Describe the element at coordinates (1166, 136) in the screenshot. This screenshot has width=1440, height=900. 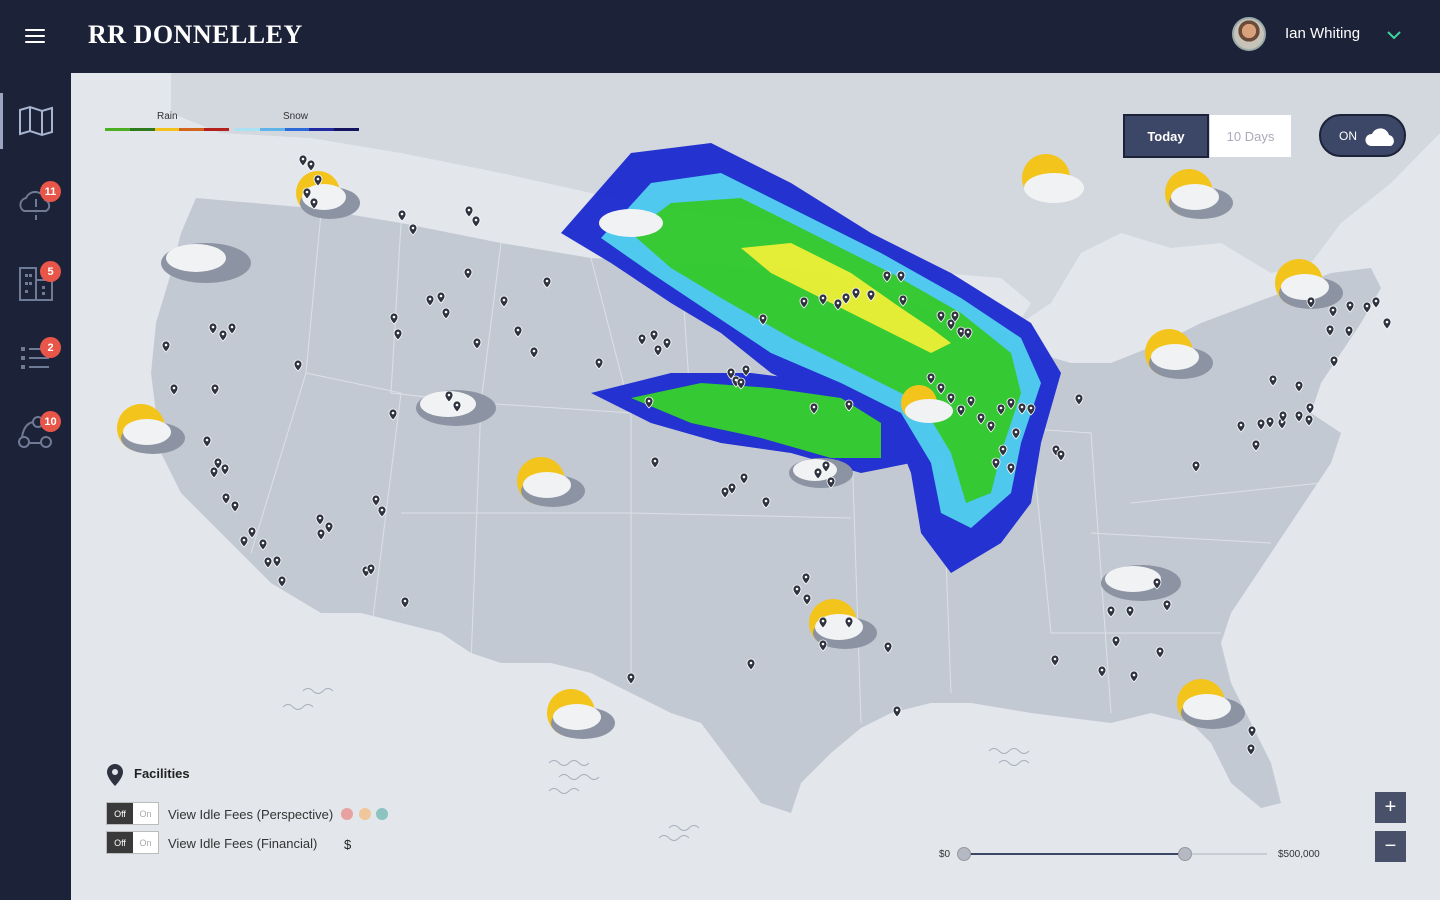
I see `tab-today: Today` at that location.